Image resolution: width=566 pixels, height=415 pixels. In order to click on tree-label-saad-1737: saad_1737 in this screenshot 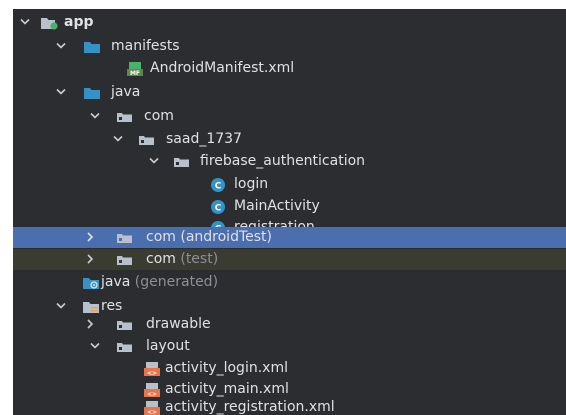, I will do `click(204, 139)`.